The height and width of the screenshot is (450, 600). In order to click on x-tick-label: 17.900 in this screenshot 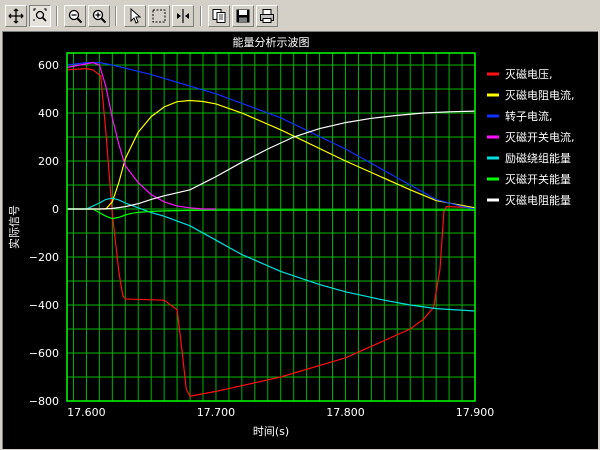, I will do `click(475, 412)`.